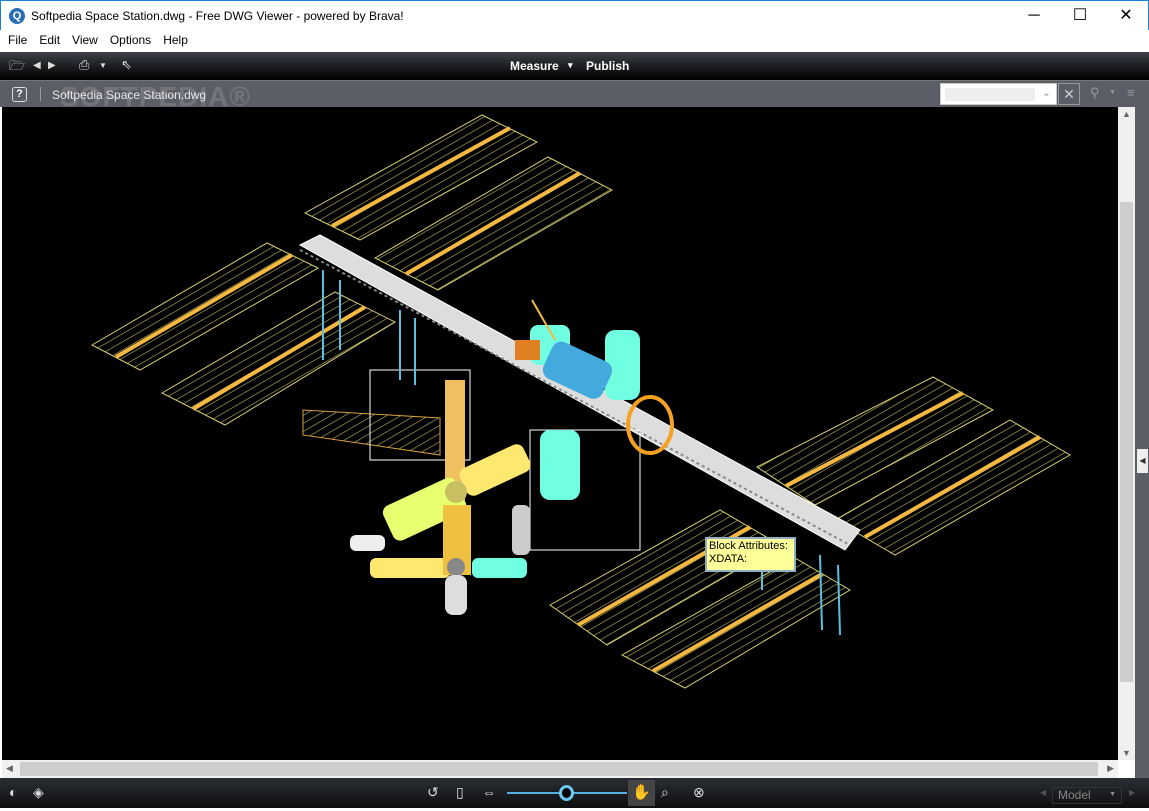  I want to click on fit-page-icon: ▯, so click(460, 792).